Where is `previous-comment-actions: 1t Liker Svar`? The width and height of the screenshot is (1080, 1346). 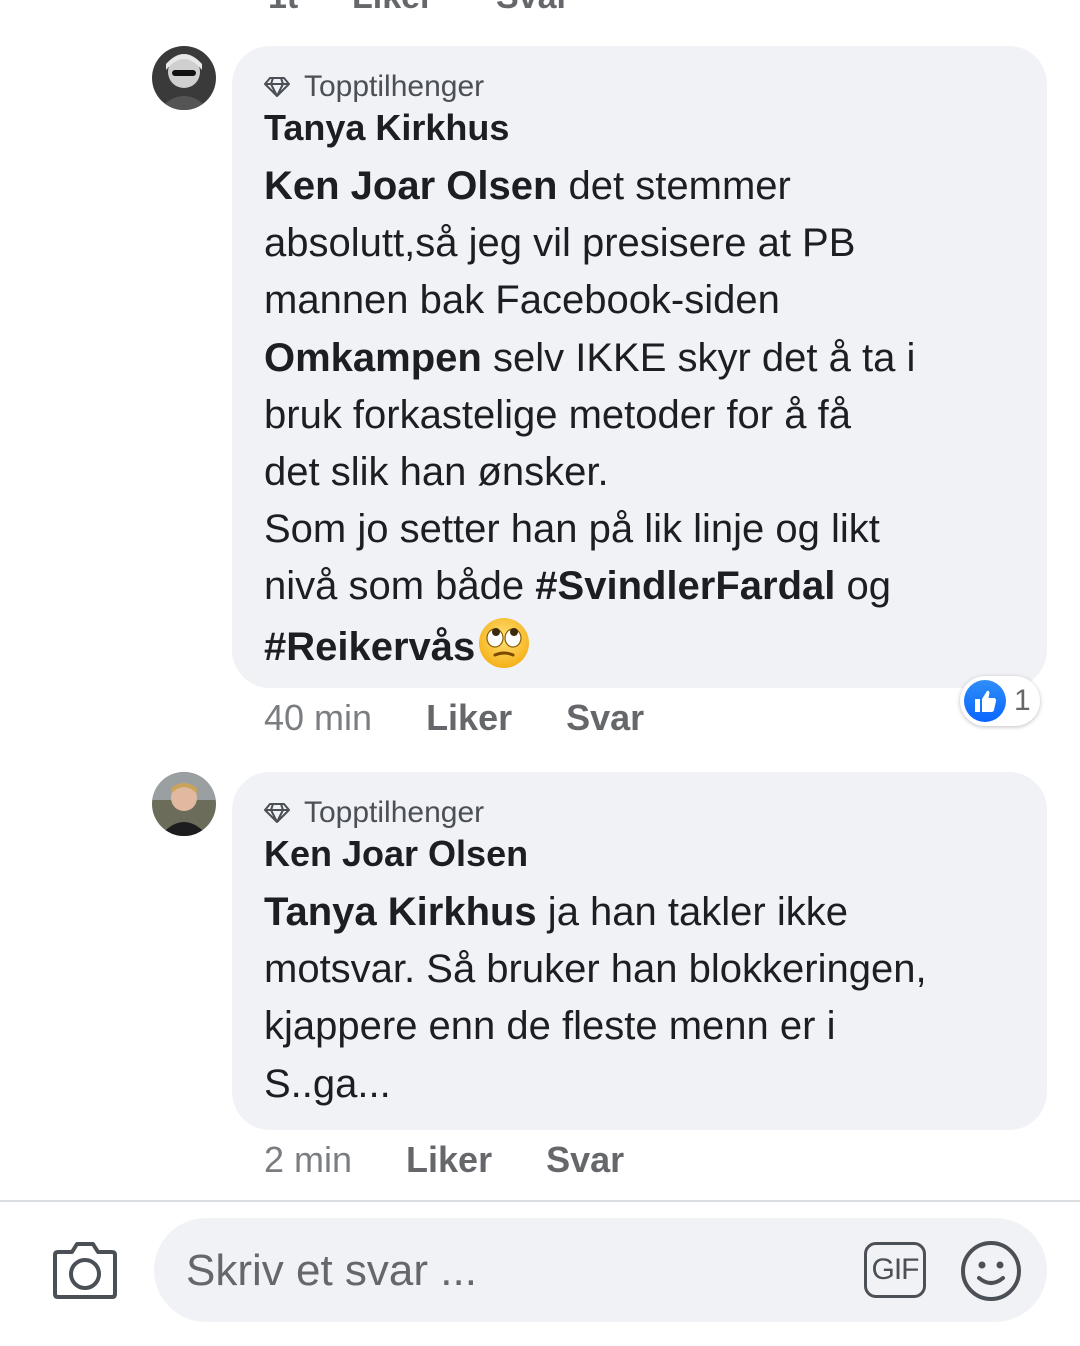
previous-comment-actions: 1t Liker Svar is located at coordinates (540, 8).